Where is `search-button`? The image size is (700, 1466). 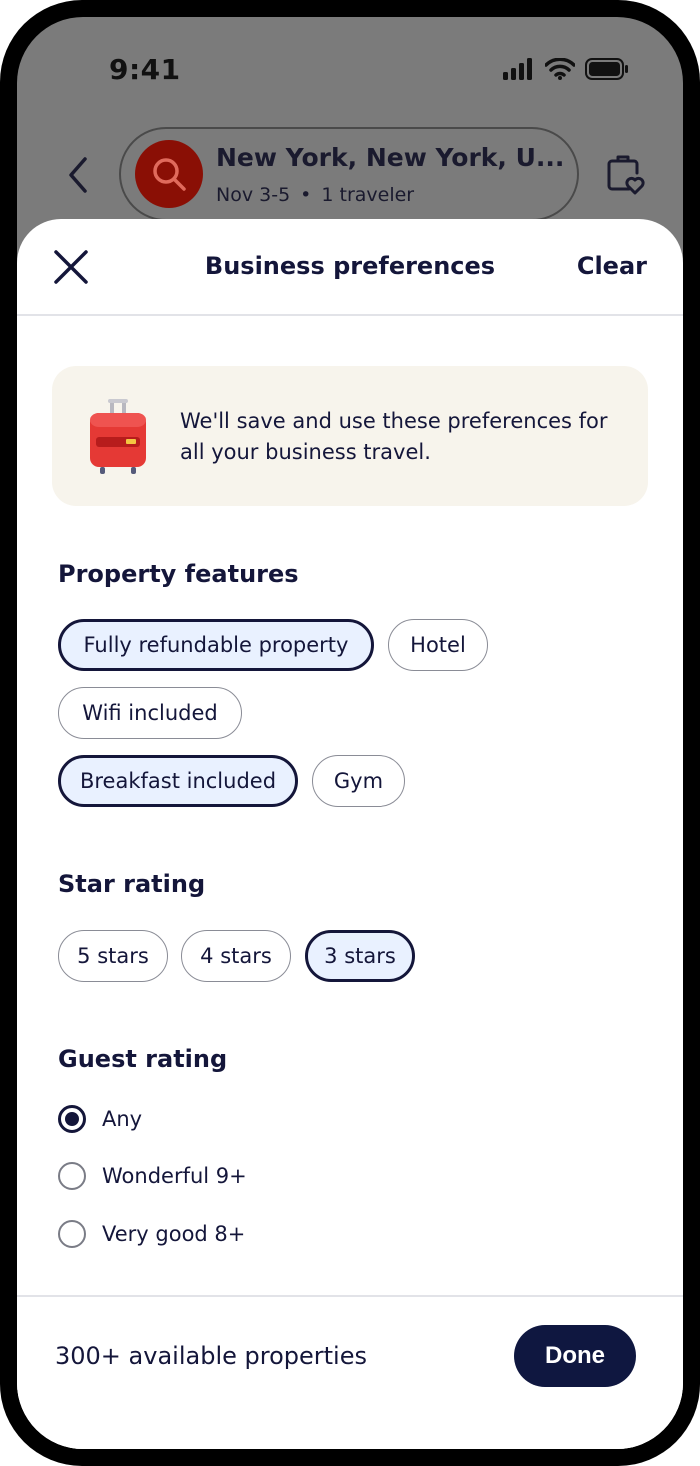 search-button is located at coordinates (169, 174).